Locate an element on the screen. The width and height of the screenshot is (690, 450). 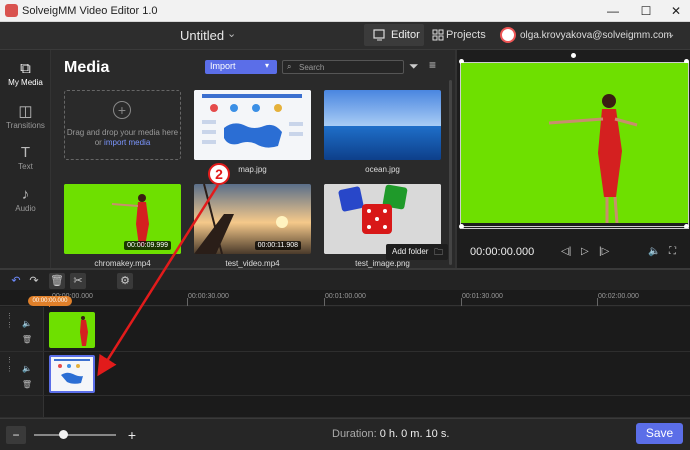
ocean-thumbnail is located at coordinates (382, 125).